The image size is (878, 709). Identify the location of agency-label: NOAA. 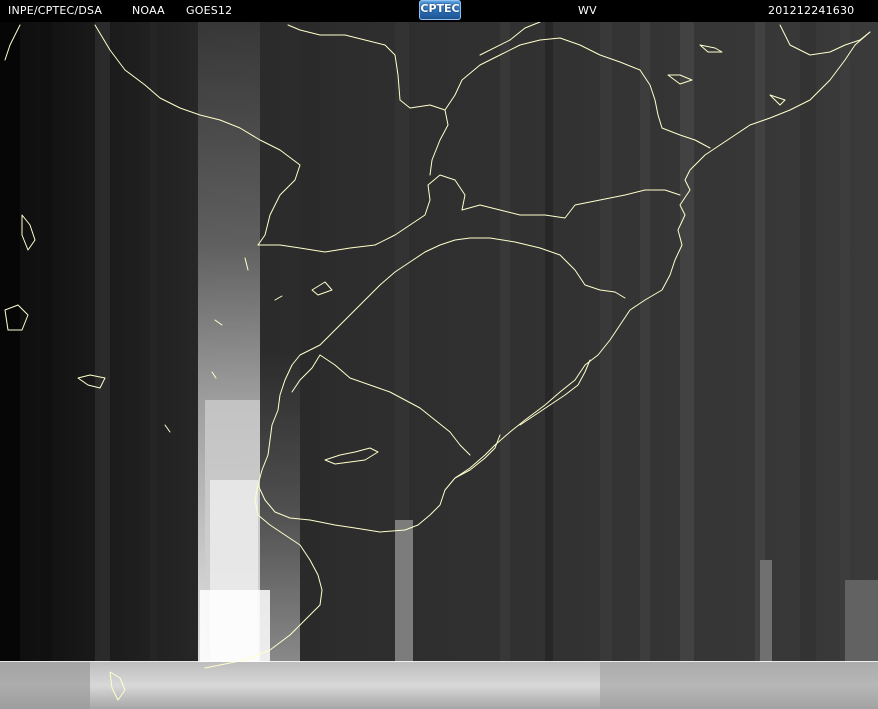
(148, 10).